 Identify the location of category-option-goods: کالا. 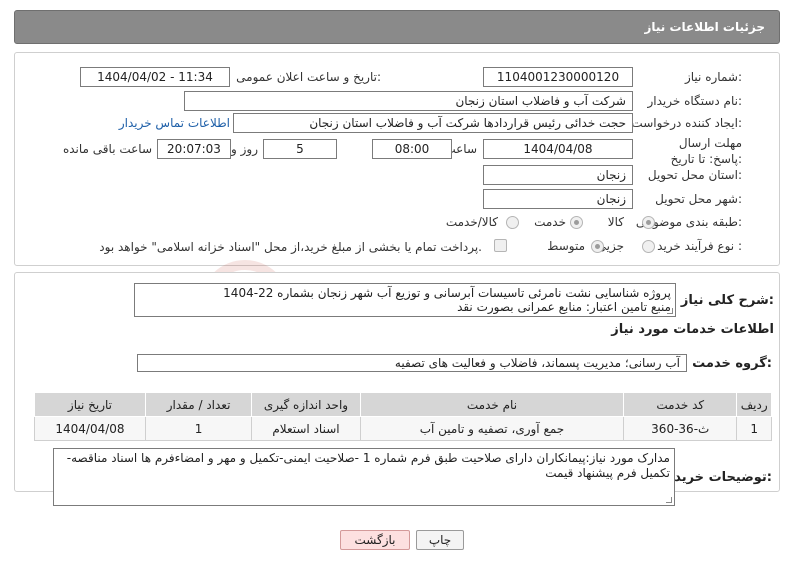
(615, 222).